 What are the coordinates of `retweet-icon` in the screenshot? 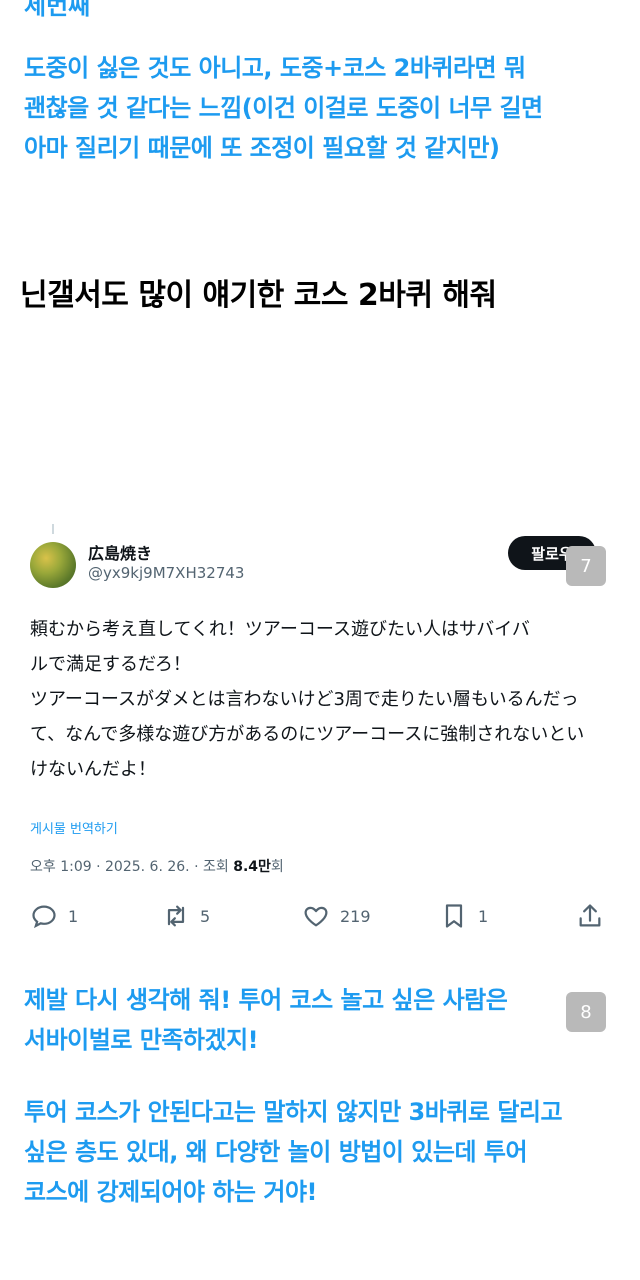 It's located at (176, 916).